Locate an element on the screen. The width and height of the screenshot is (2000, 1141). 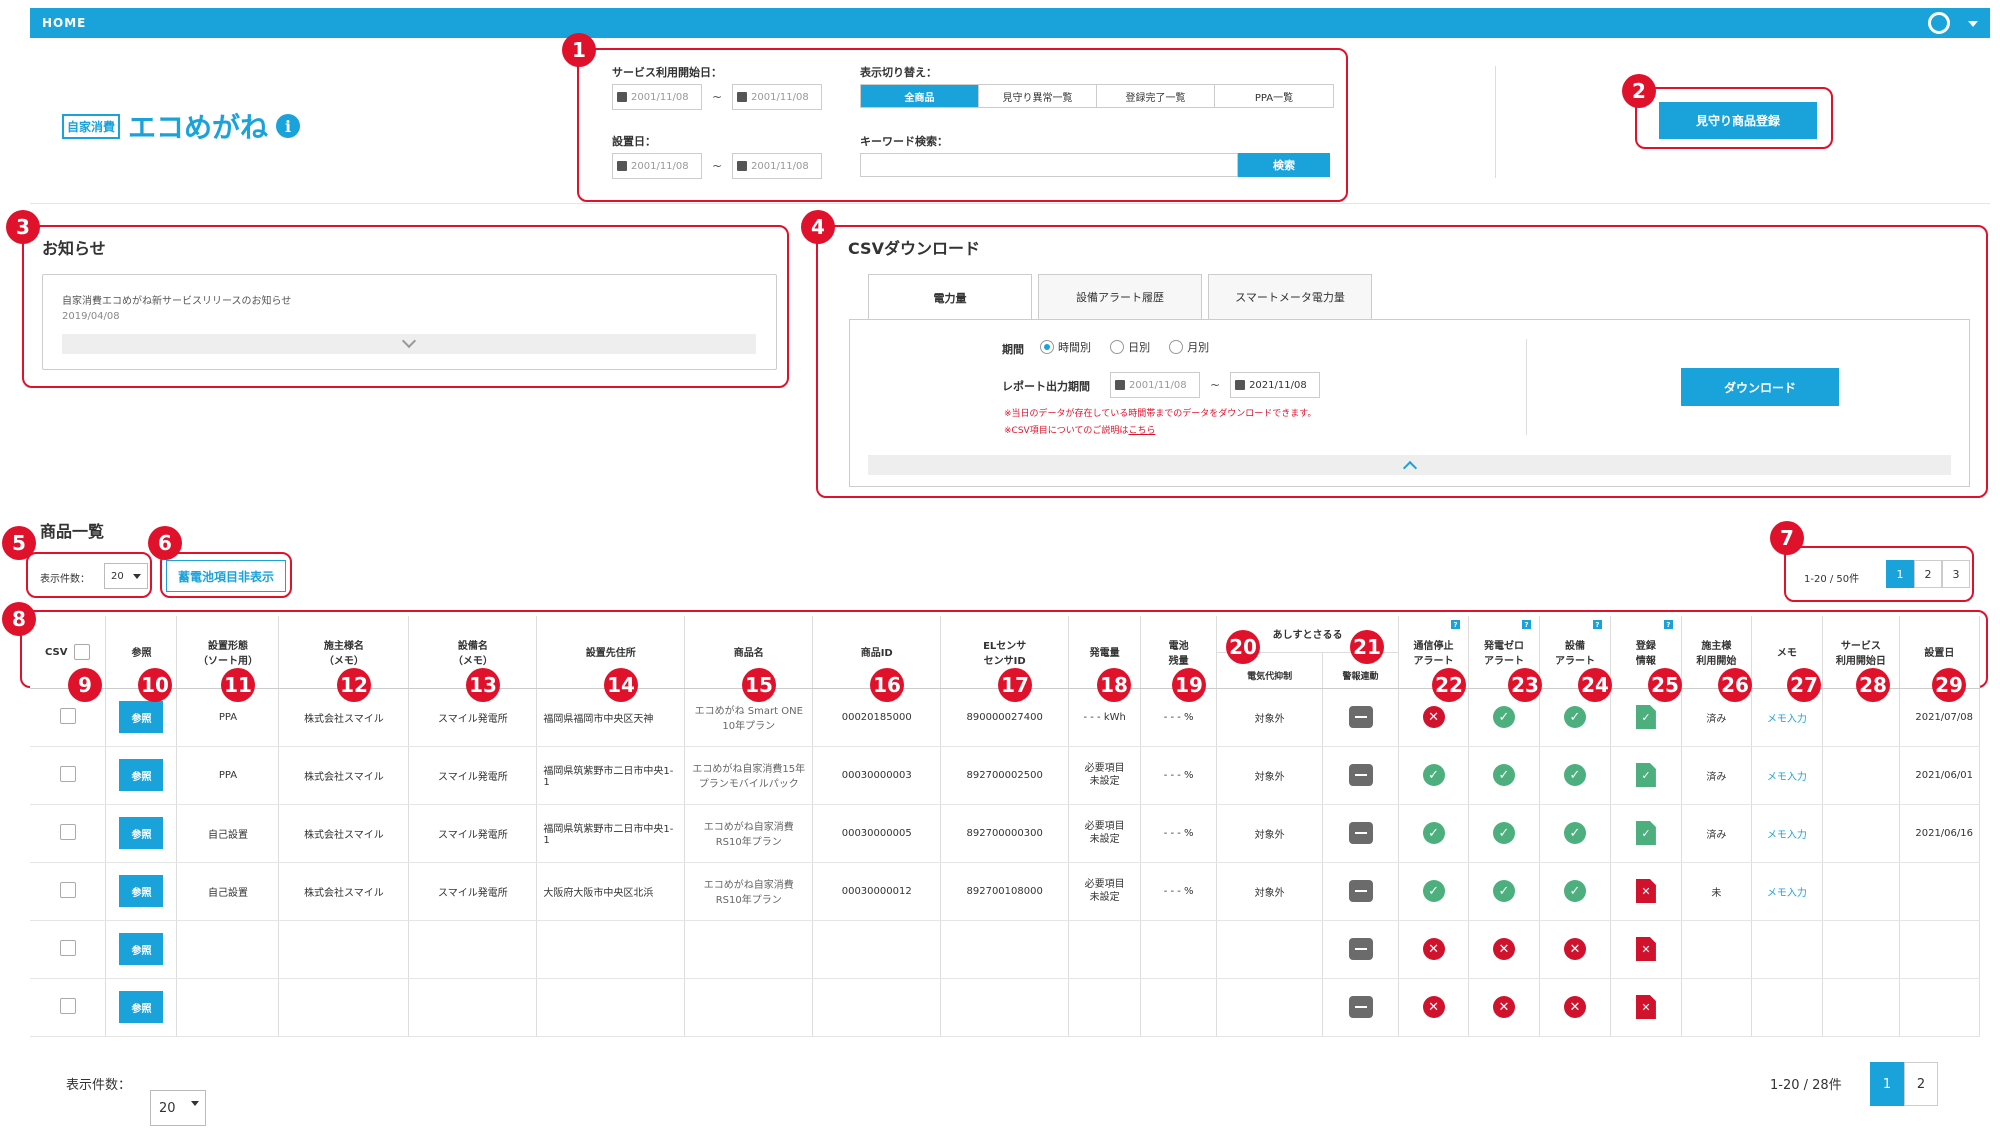
generation-cell: 必要項目未設定 is located at coordinates (1105, 891).